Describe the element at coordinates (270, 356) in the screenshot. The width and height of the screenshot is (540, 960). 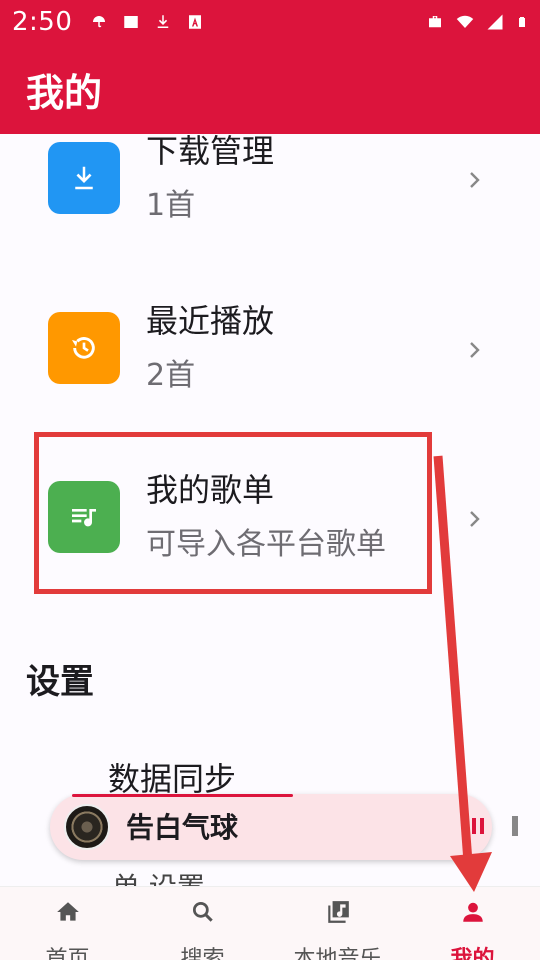
I see `list-item-recent-play: 最近播放 2首` at that location.